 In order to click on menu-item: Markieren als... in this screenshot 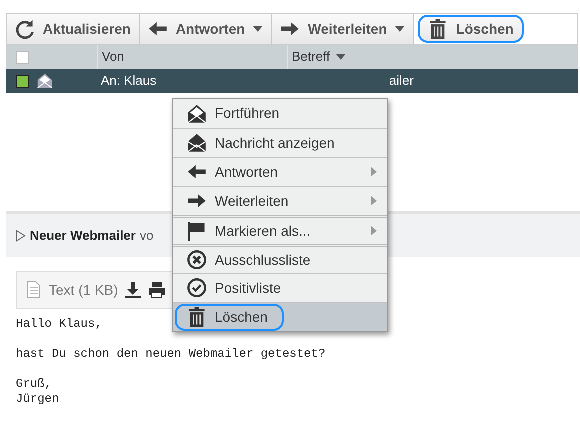, I will do `click(280, 229)`.